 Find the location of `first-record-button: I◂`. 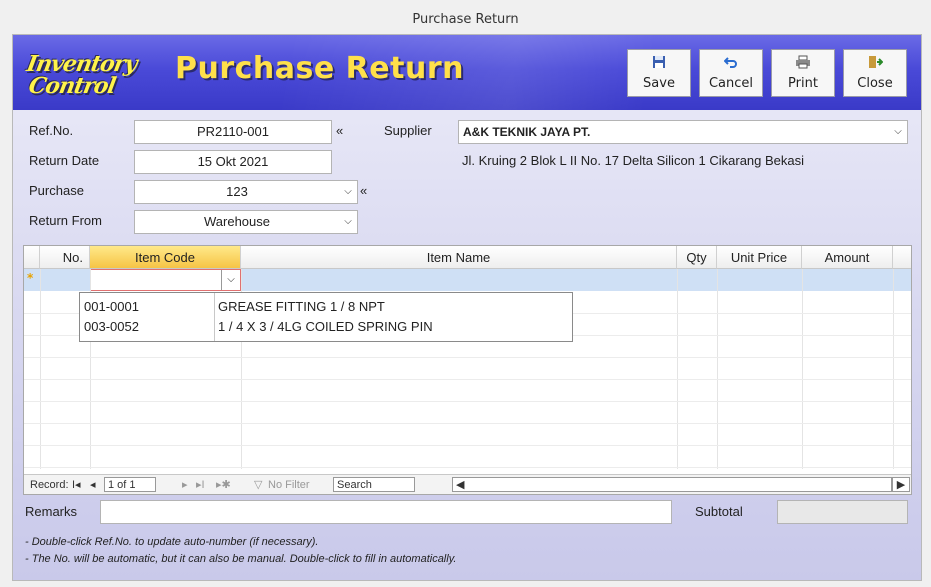

first-record-button: I◂ is located at coordinates (76, 485).